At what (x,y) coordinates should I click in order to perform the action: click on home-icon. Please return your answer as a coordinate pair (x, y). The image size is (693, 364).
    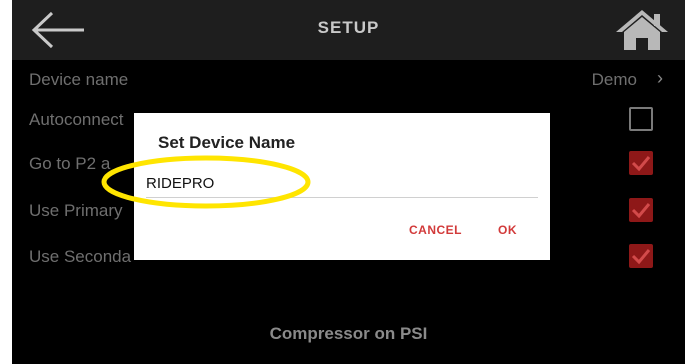
    Looking at the image, I should click on (642, 30).